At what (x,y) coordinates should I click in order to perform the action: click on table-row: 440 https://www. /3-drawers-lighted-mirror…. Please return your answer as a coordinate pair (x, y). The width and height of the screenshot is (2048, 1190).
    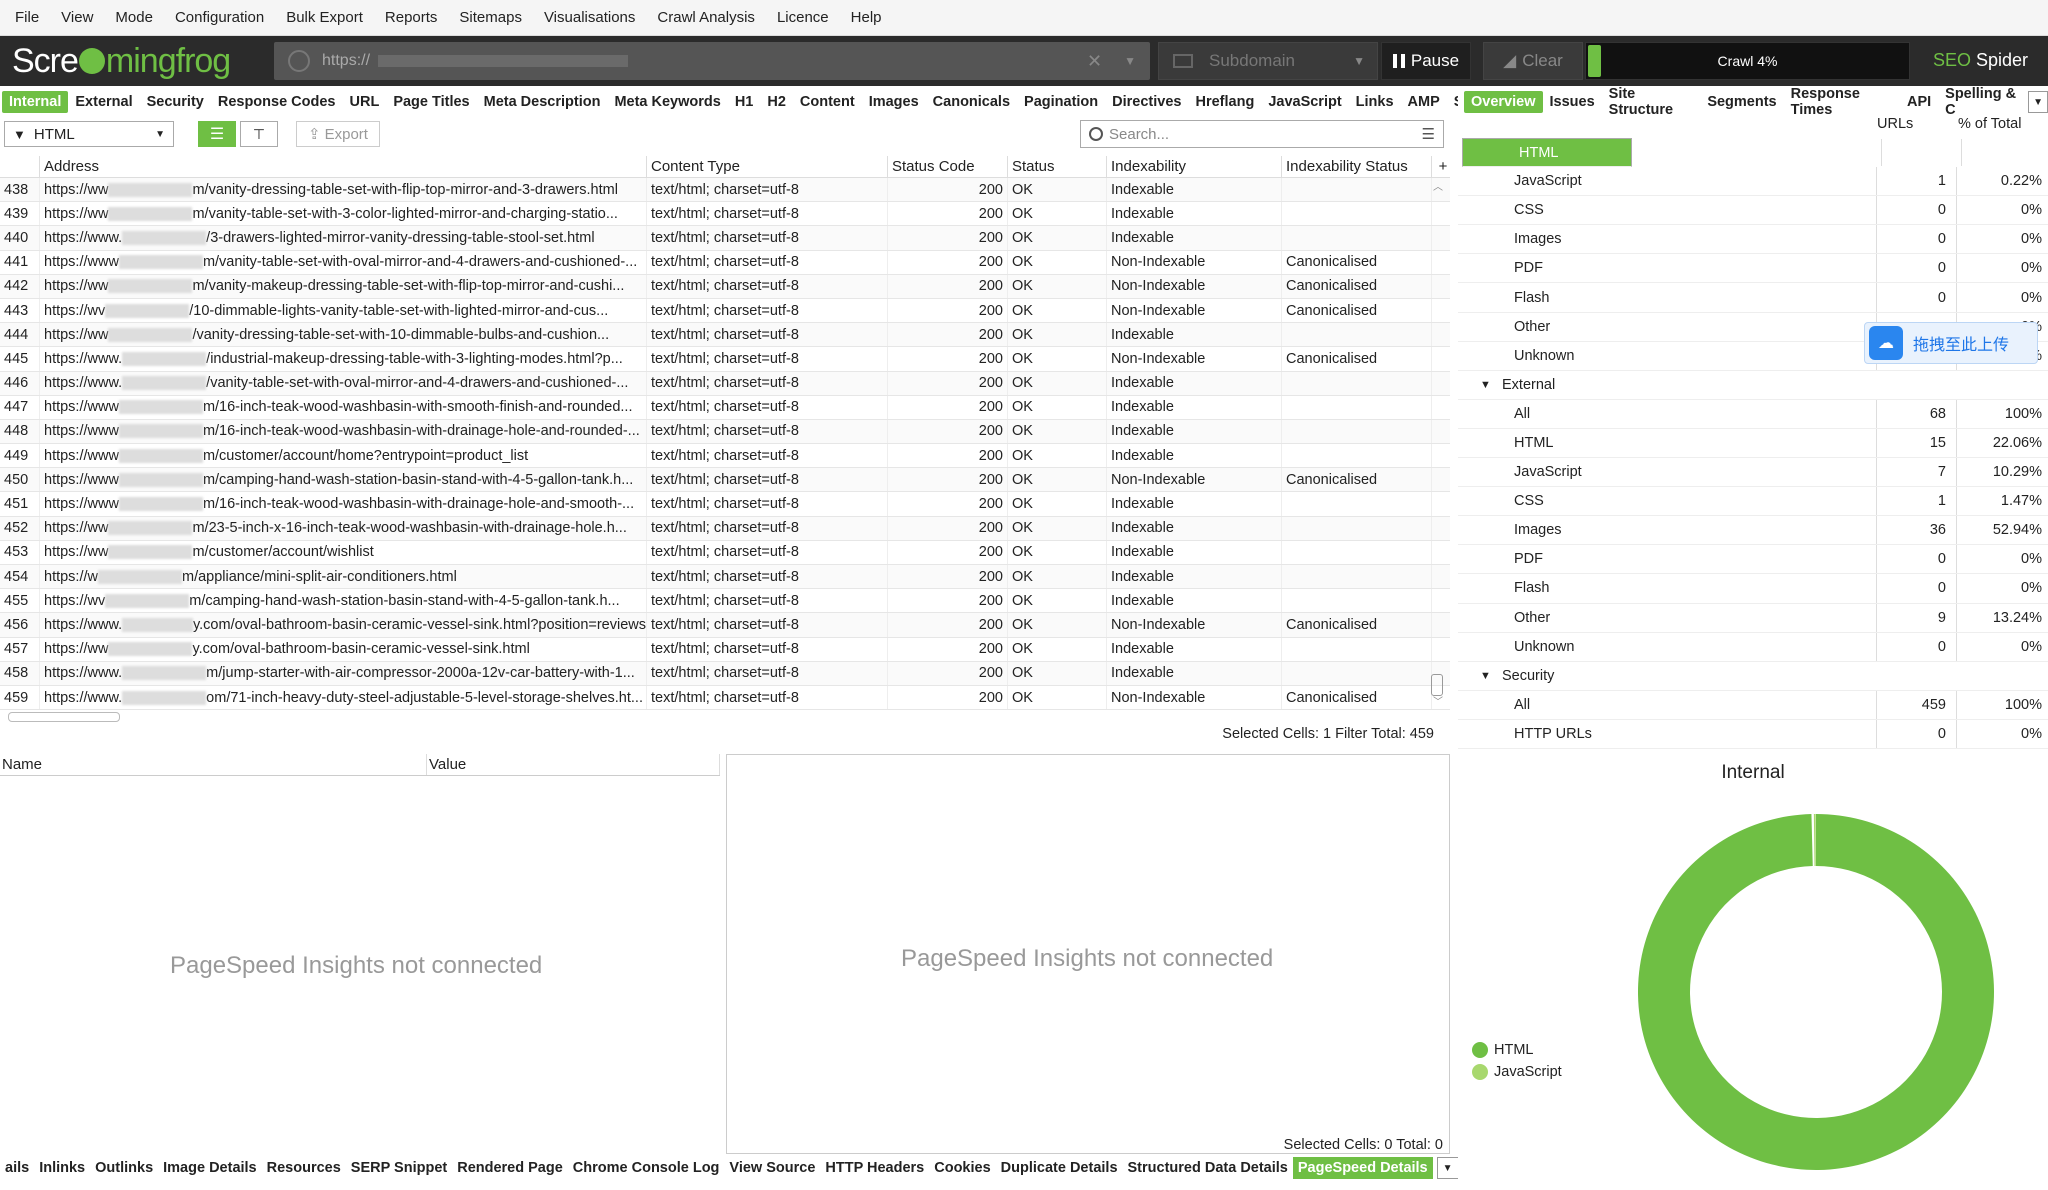
    Looking at the image, I should click on (725, 238).